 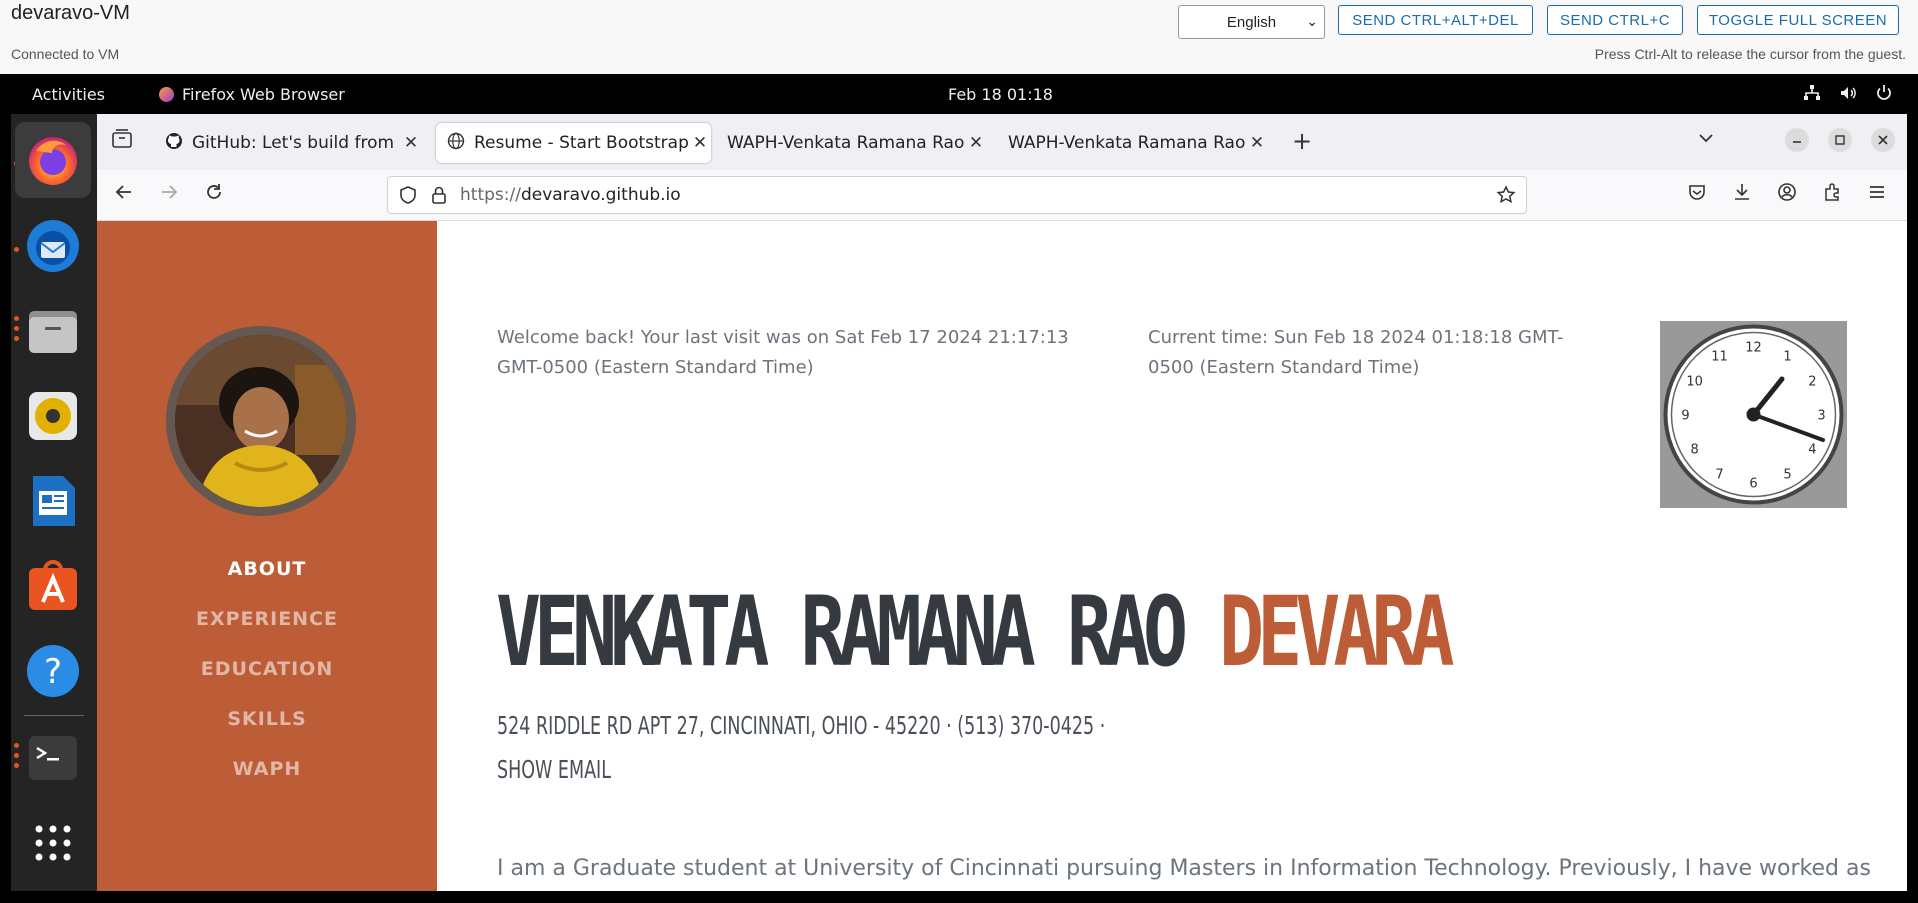 I want to click on top-bar-clock: Feb 18 01:18, so click(x=1000, y=94).